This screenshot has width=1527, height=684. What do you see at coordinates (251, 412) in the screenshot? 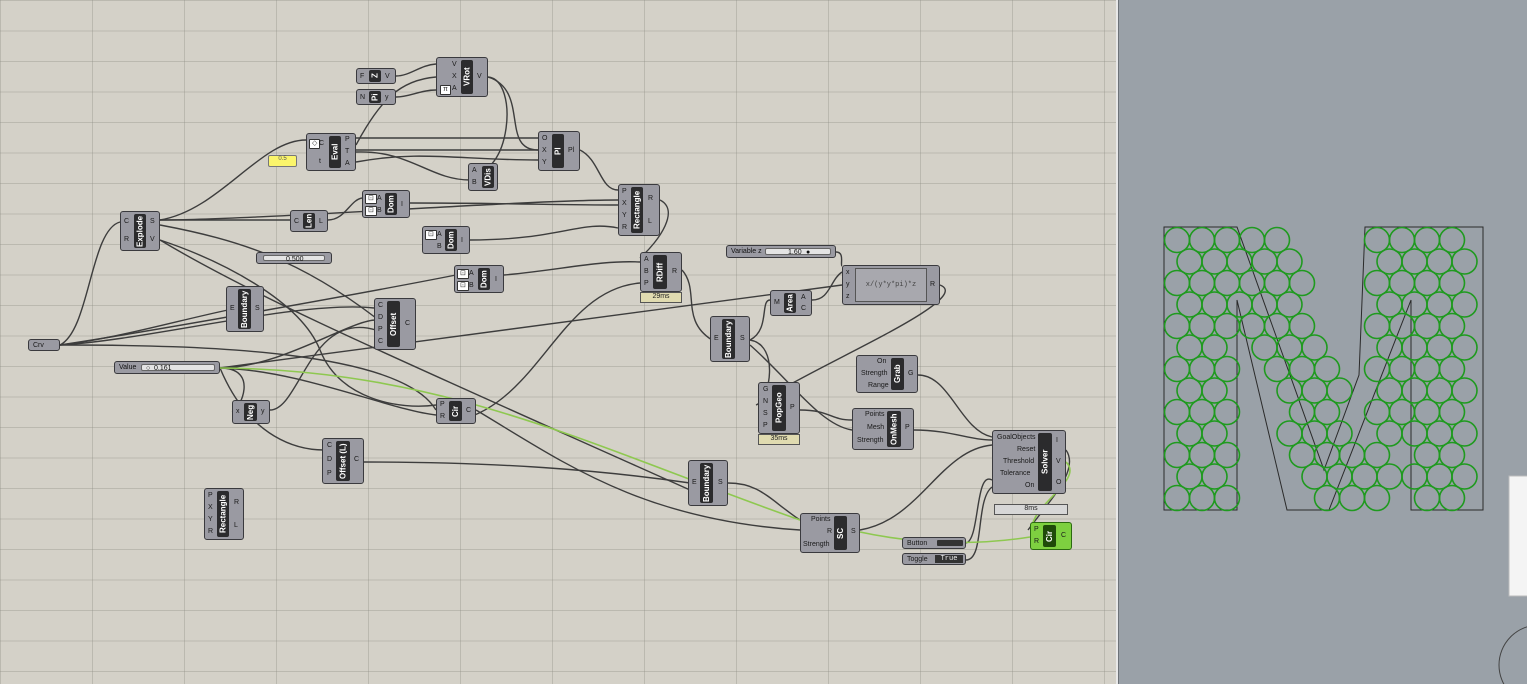
I see `negative-component: x Neg y` at bounding box center [251, 412].